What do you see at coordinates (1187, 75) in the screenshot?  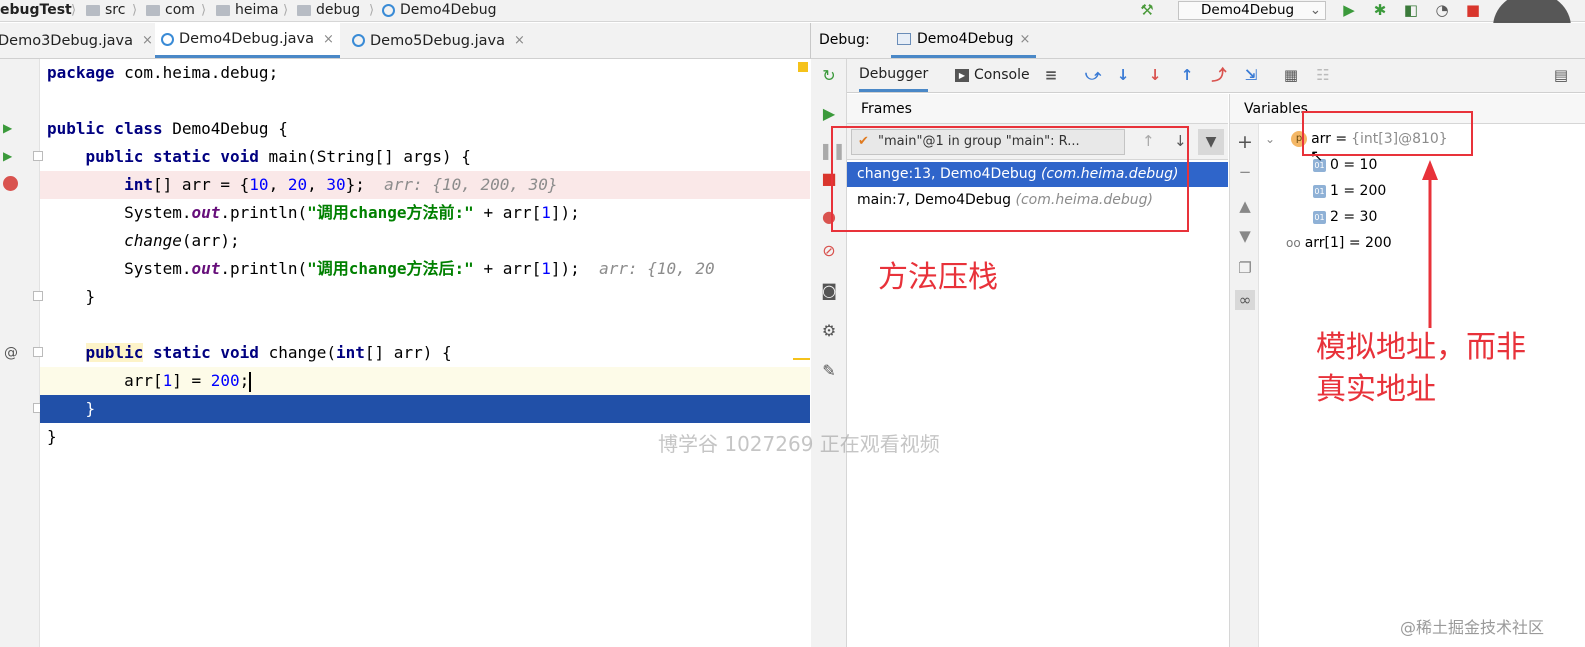 I see `step-out-icon: ↑` at bounding box center [1187, 75].